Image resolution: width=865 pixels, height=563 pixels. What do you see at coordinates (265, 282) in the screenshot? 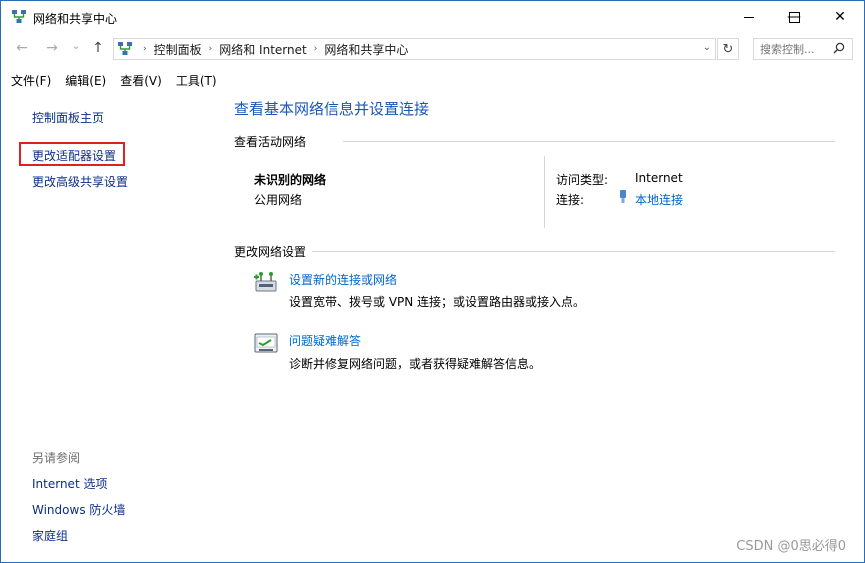
I see `new-connection-icon` at bounding box center [265, 282].